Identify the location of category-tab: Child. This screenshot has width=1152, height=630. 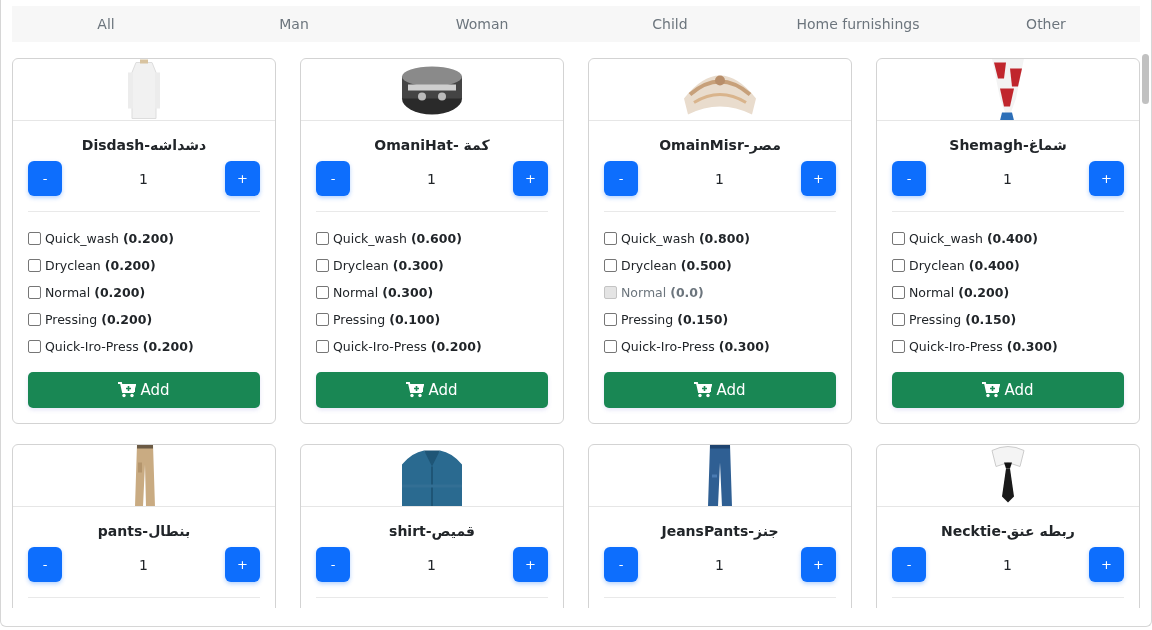
(670, 24).